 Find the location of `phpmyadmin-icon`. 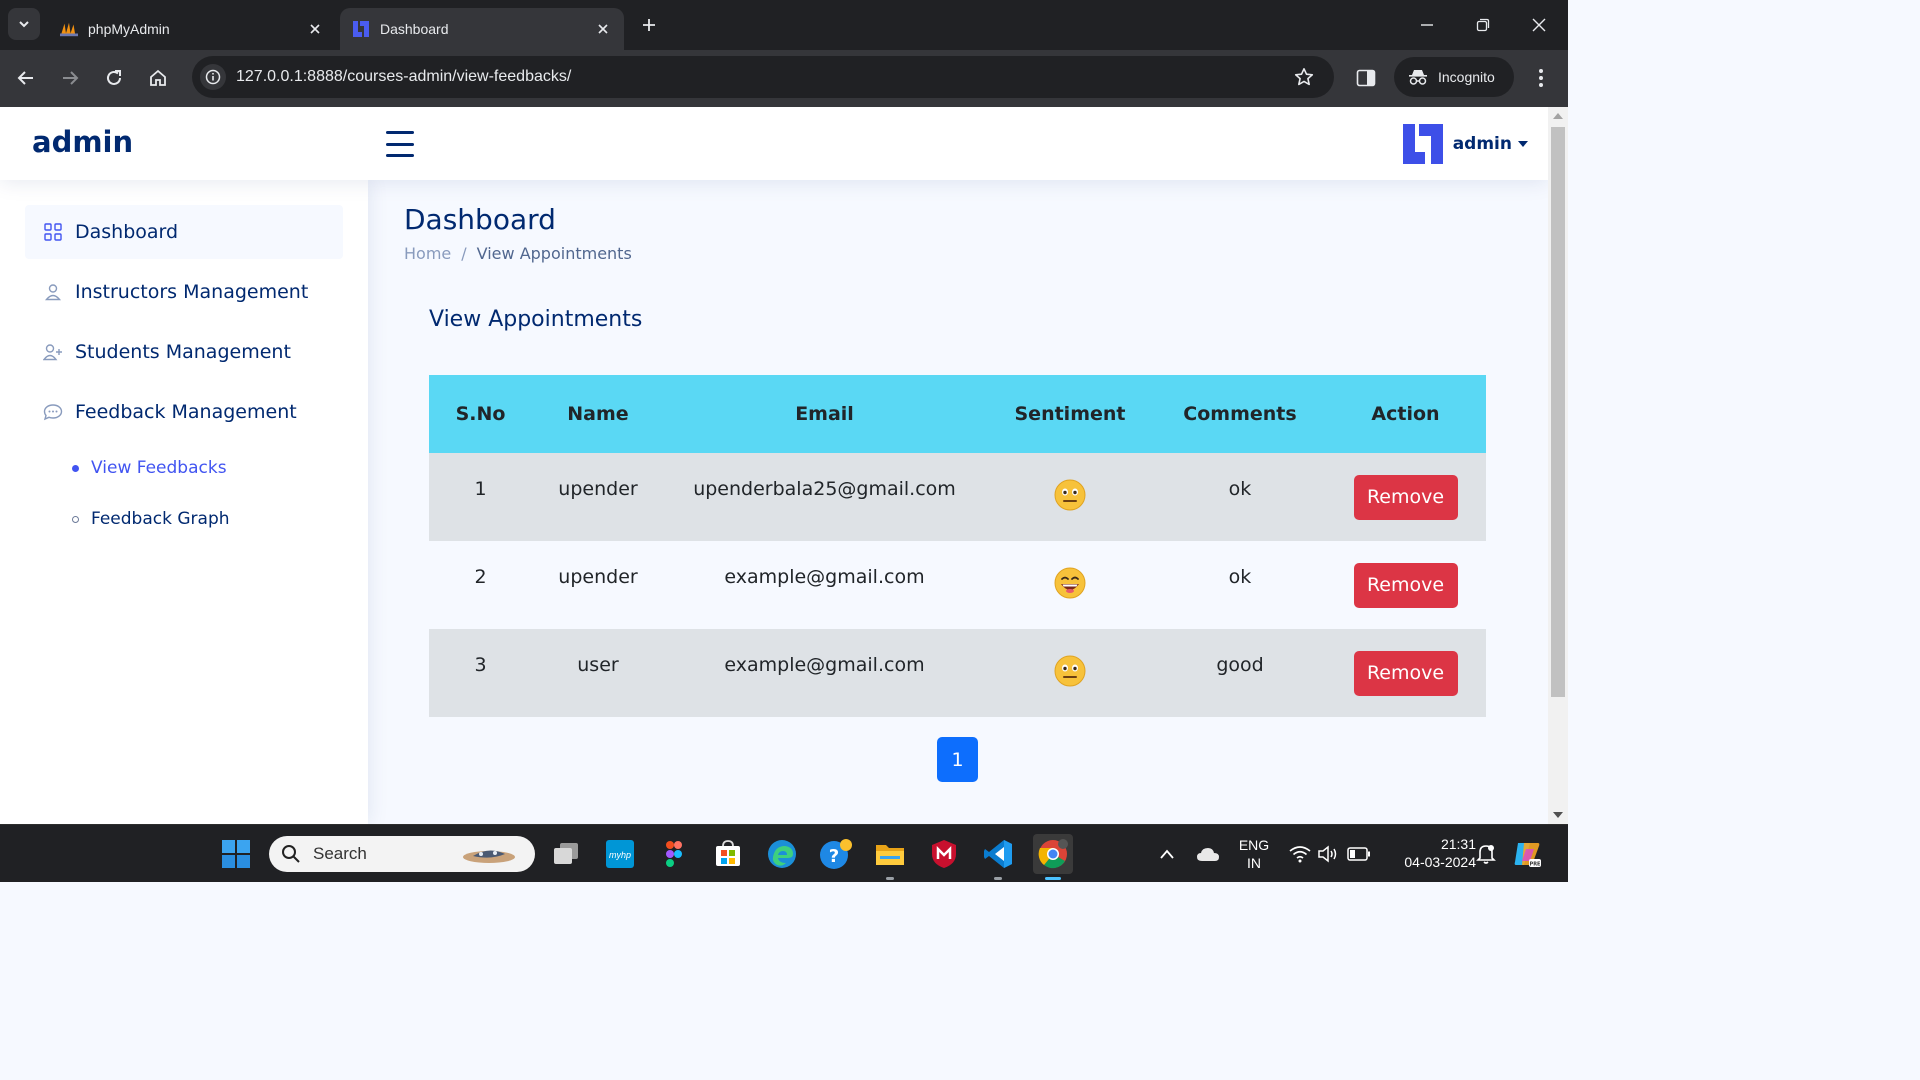

phpmyadmin-icon is located at coordinates (69, 29).